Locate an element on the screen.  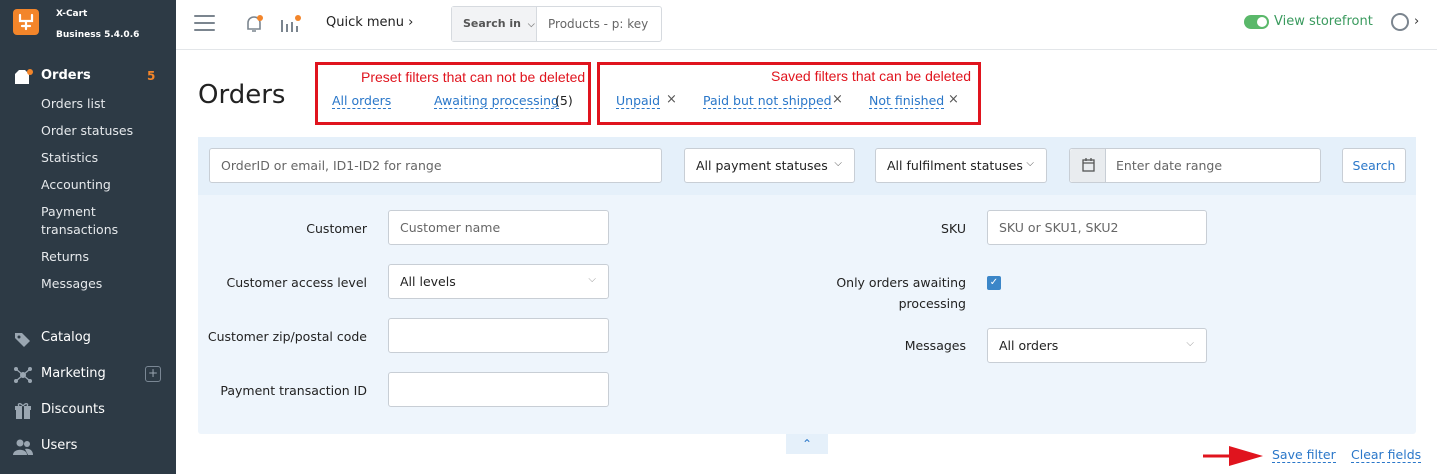
fulfilment-status-select: All fulfilment statuses ⌵ is located at coordinates (961, 165).